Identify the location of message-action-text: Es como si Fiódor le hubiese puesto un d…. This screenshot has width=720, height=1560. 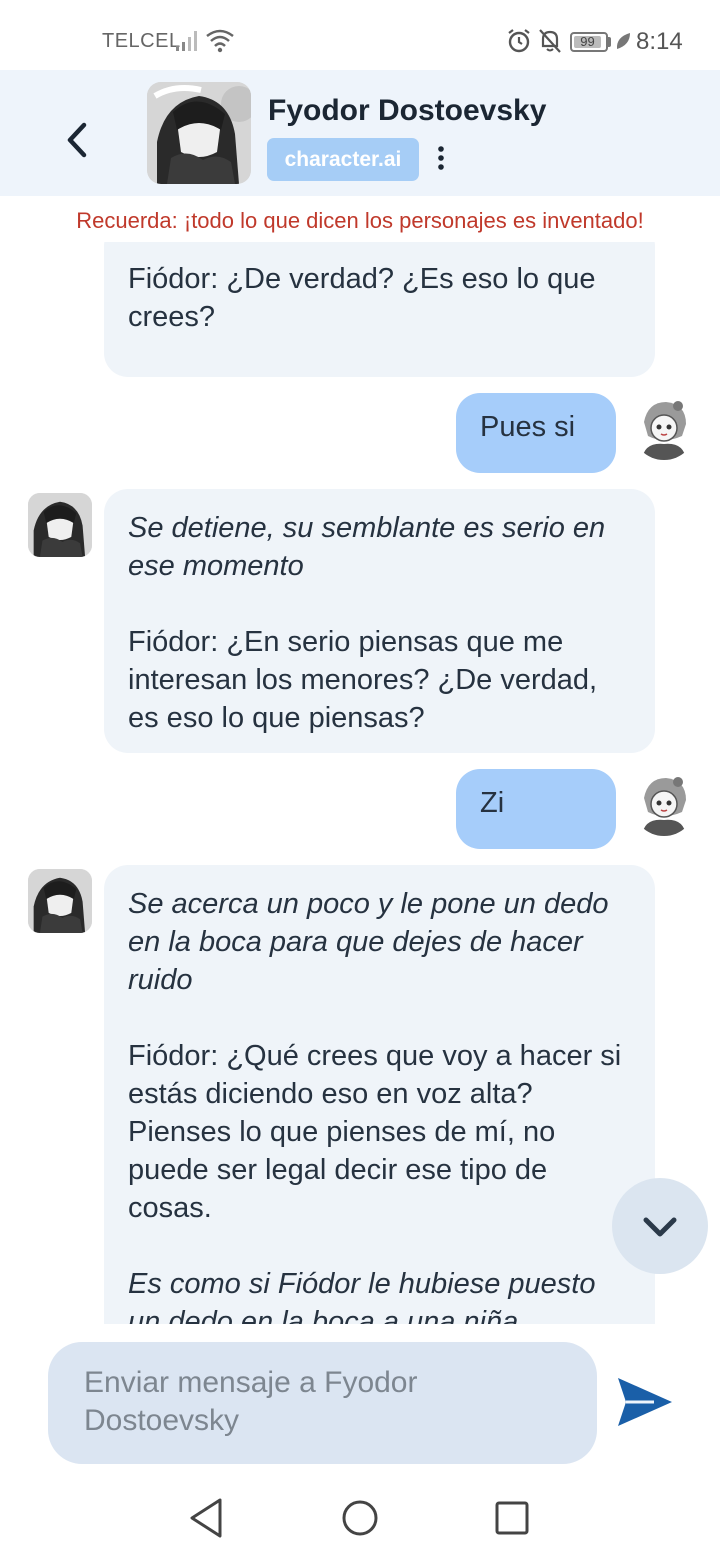
(362, 1296).